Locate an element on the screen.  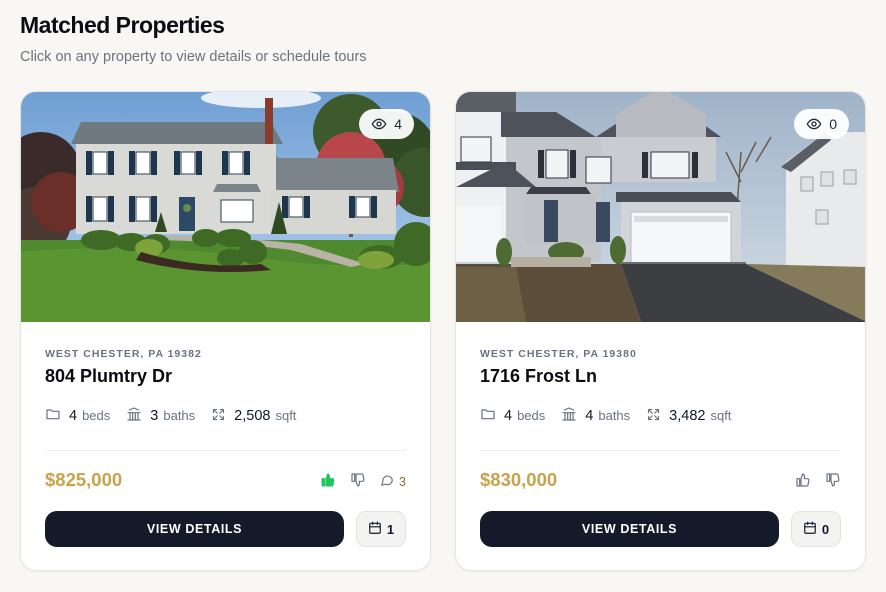
feedback-actions is located at coordinates (818, 481).